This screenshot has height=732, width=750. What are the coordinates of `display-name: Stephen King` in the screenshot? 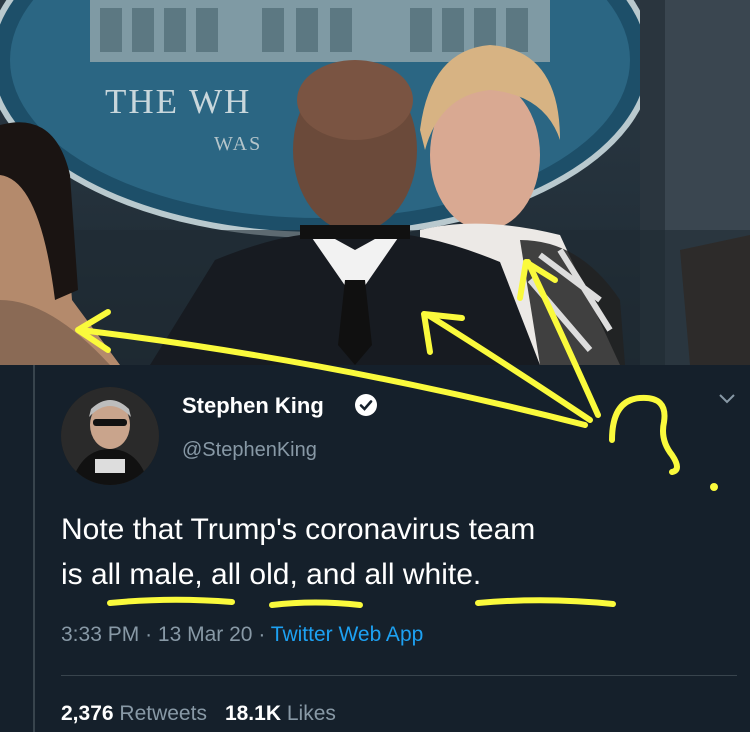 It's located at (253, 406).